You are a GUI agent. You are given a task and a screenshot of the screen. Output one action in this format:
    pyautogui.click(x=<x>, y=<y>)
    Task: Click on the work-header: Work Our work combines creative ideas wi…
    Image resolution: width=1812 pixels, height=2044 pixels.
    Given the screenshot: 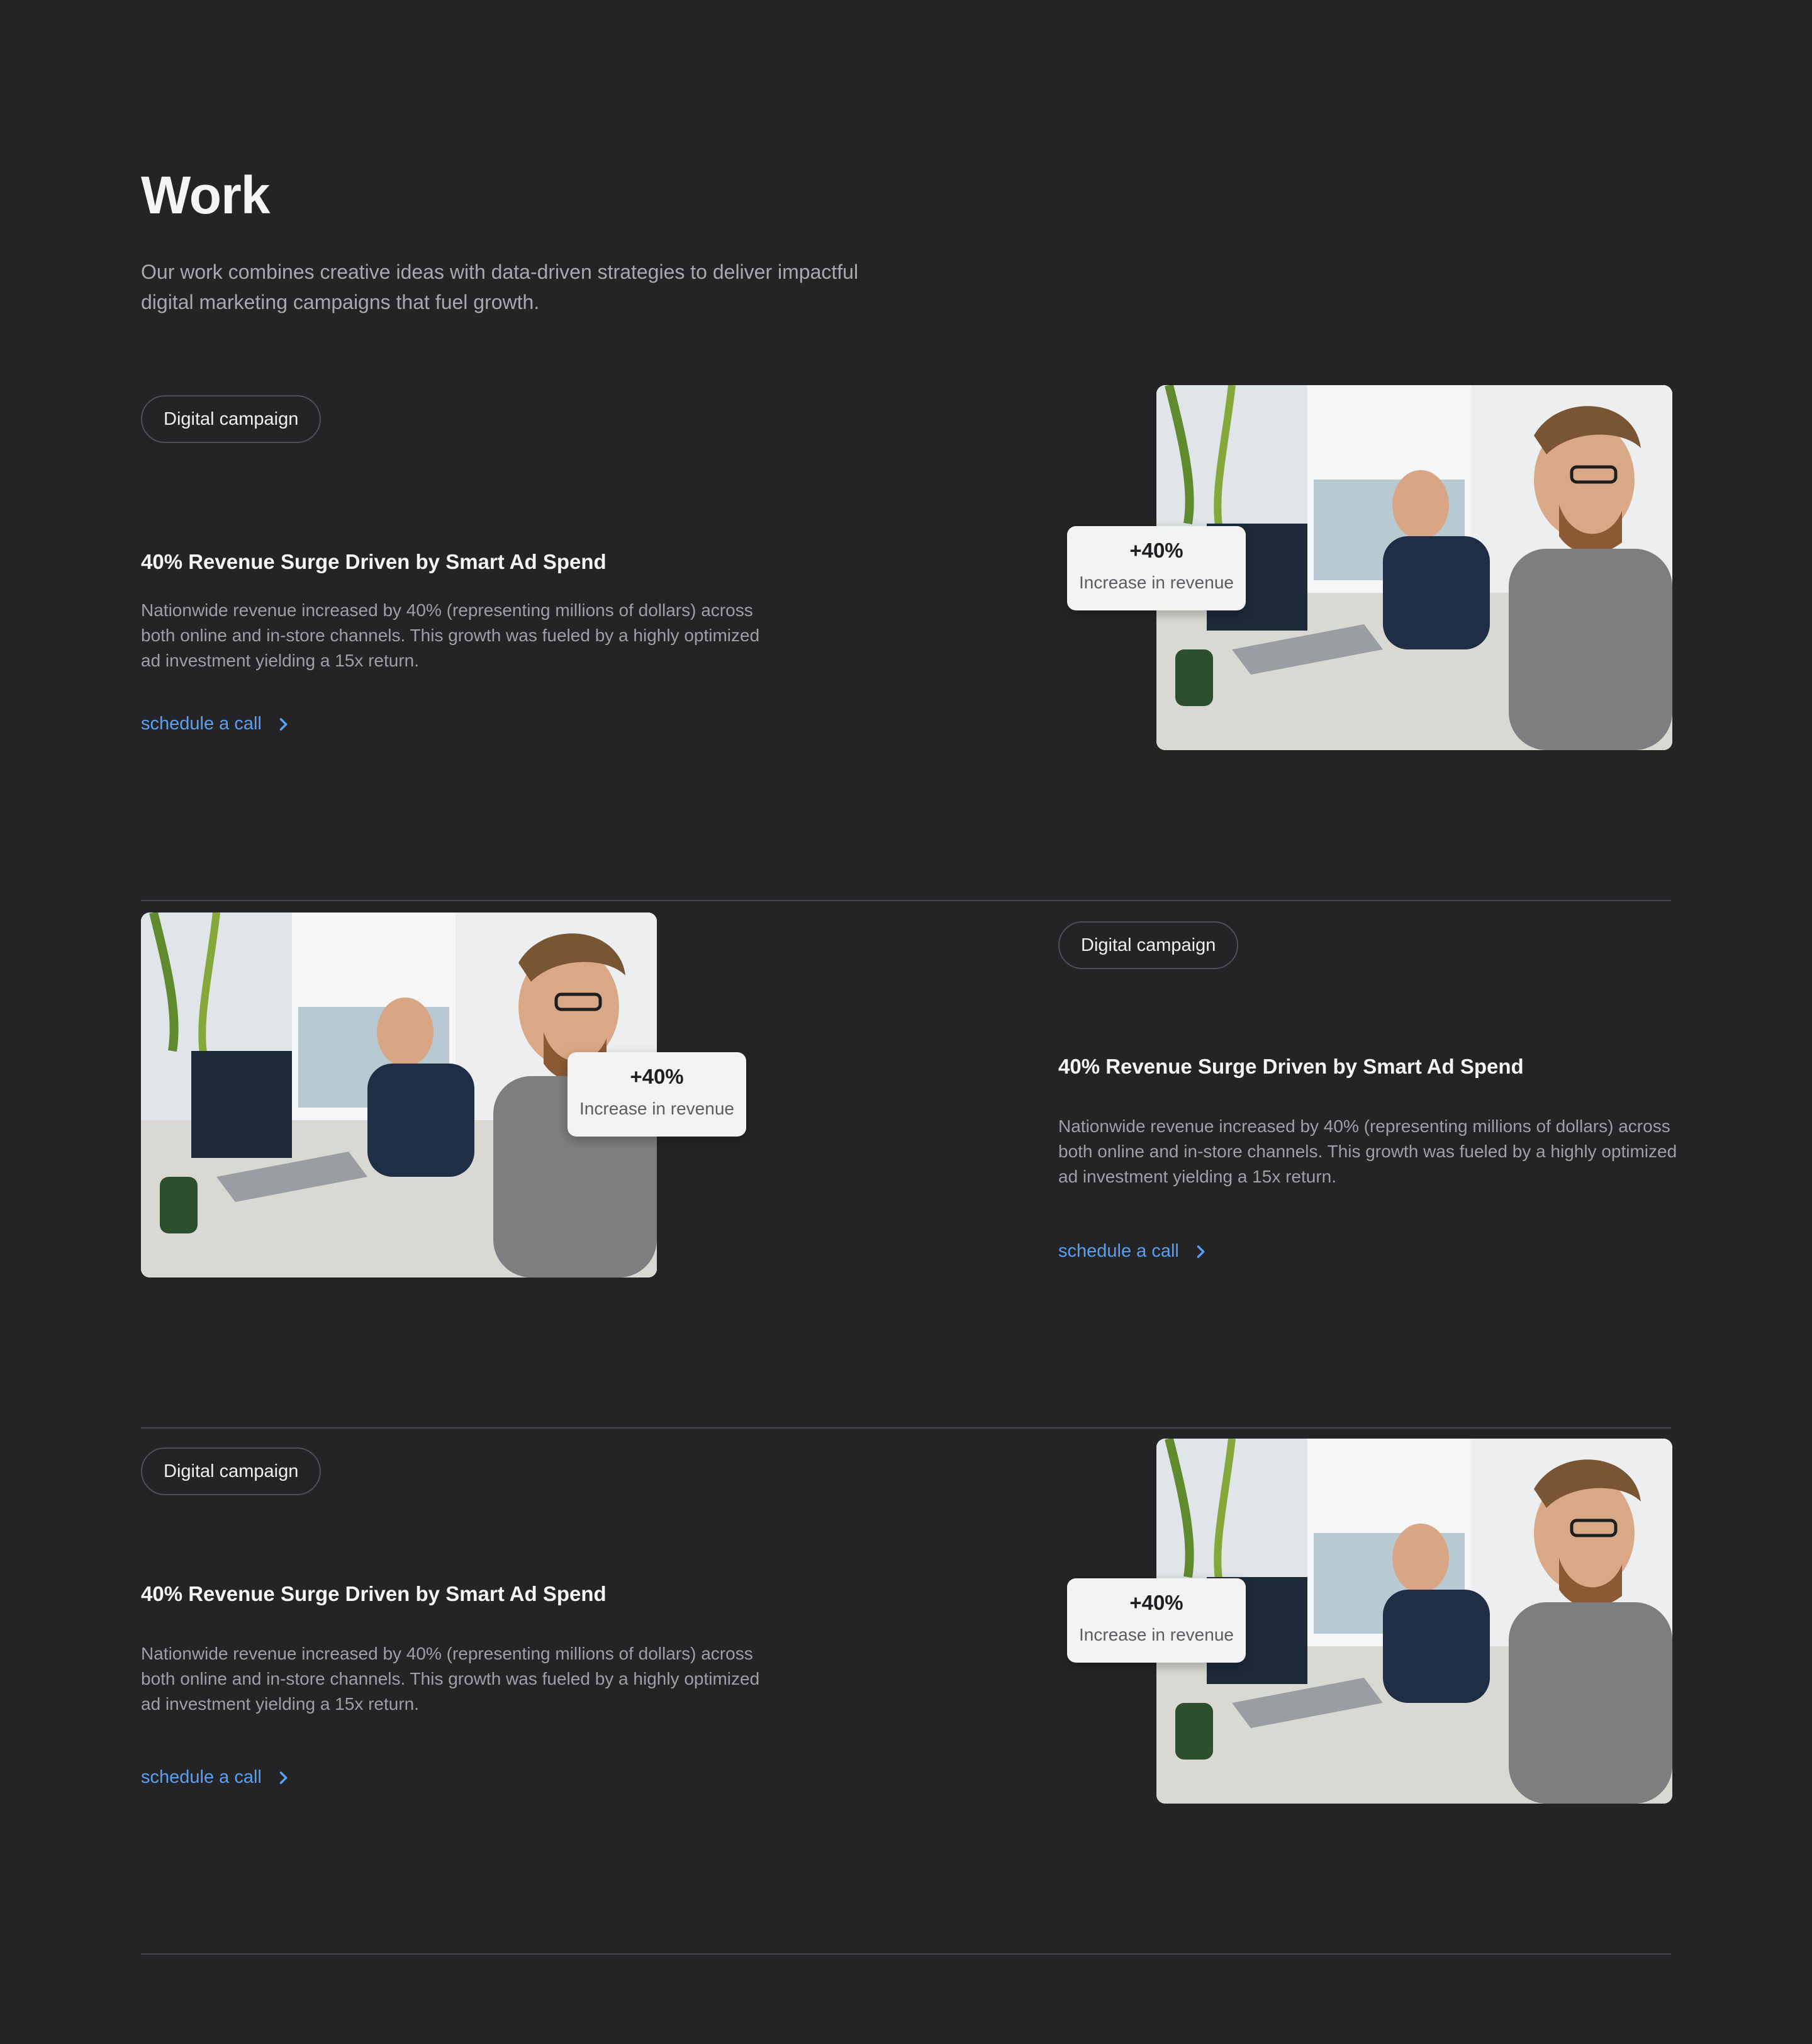 What is the action you would take?
    pyautogui.click(x=502, y=237)
    